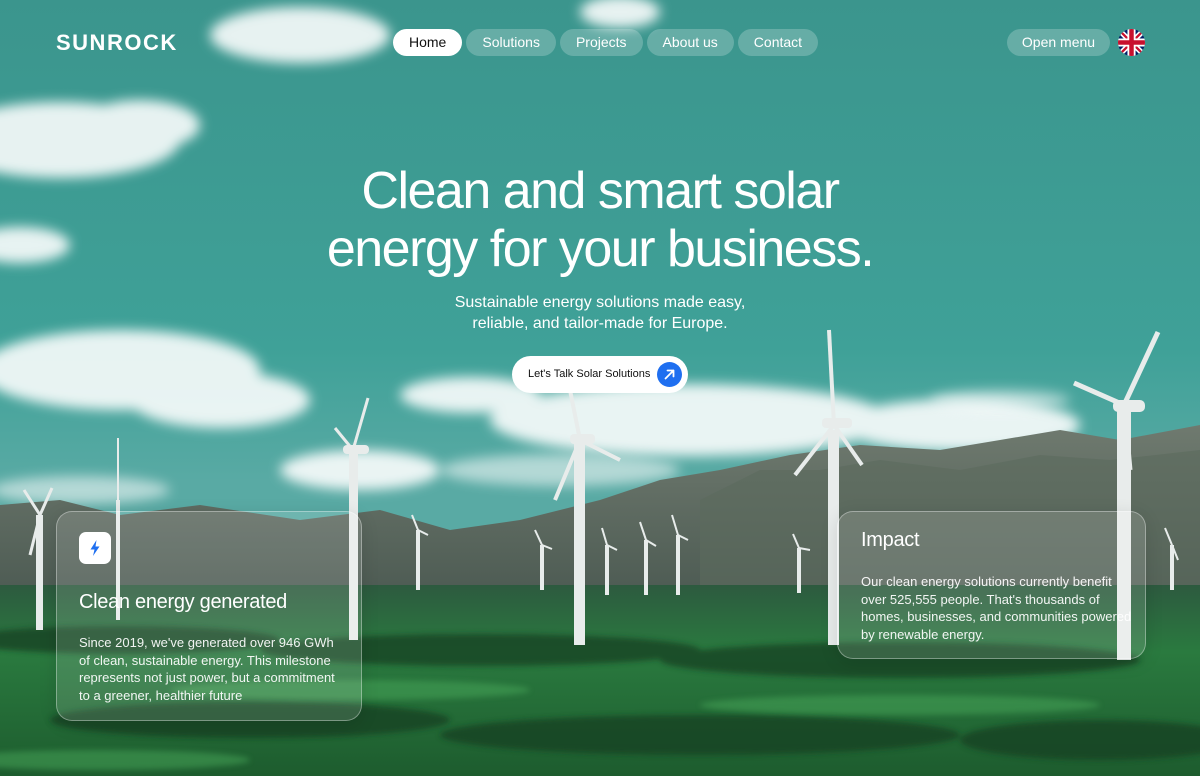  I want to click on lets-talk-button: Let's Talk Solar Solutions, so click(600, 374).